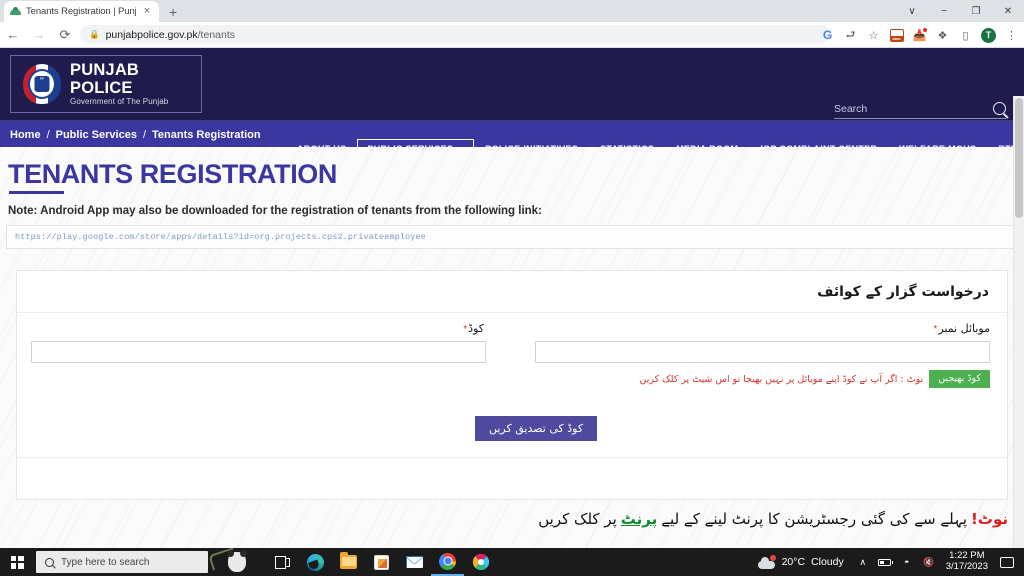 This screenshot has height=576, width=1024. I want to click on notifications-icon, so click(1007, 562).